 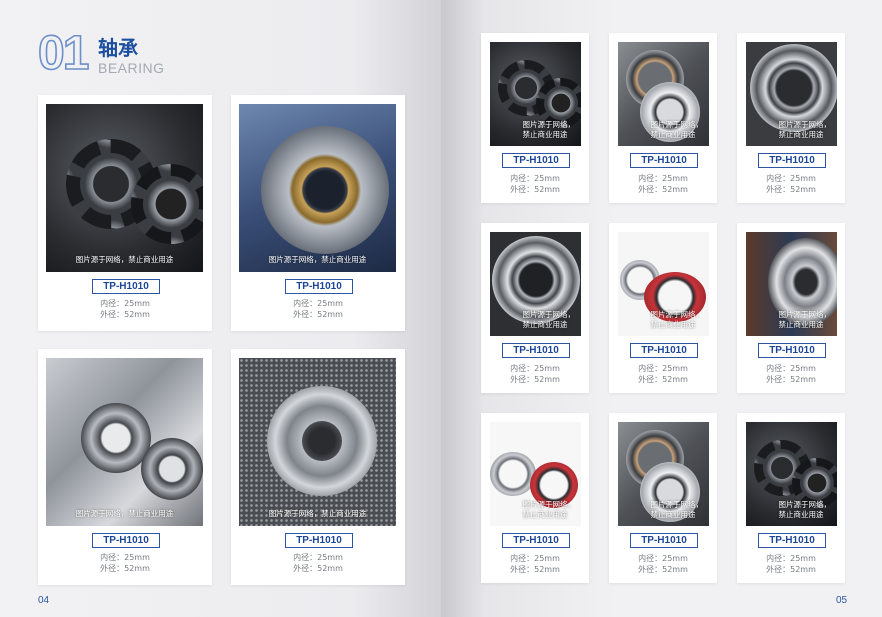 What do you see at coordinates (63, 53) in the screenshot?
I see `section-number: 01` at bounding box center [63, 53].